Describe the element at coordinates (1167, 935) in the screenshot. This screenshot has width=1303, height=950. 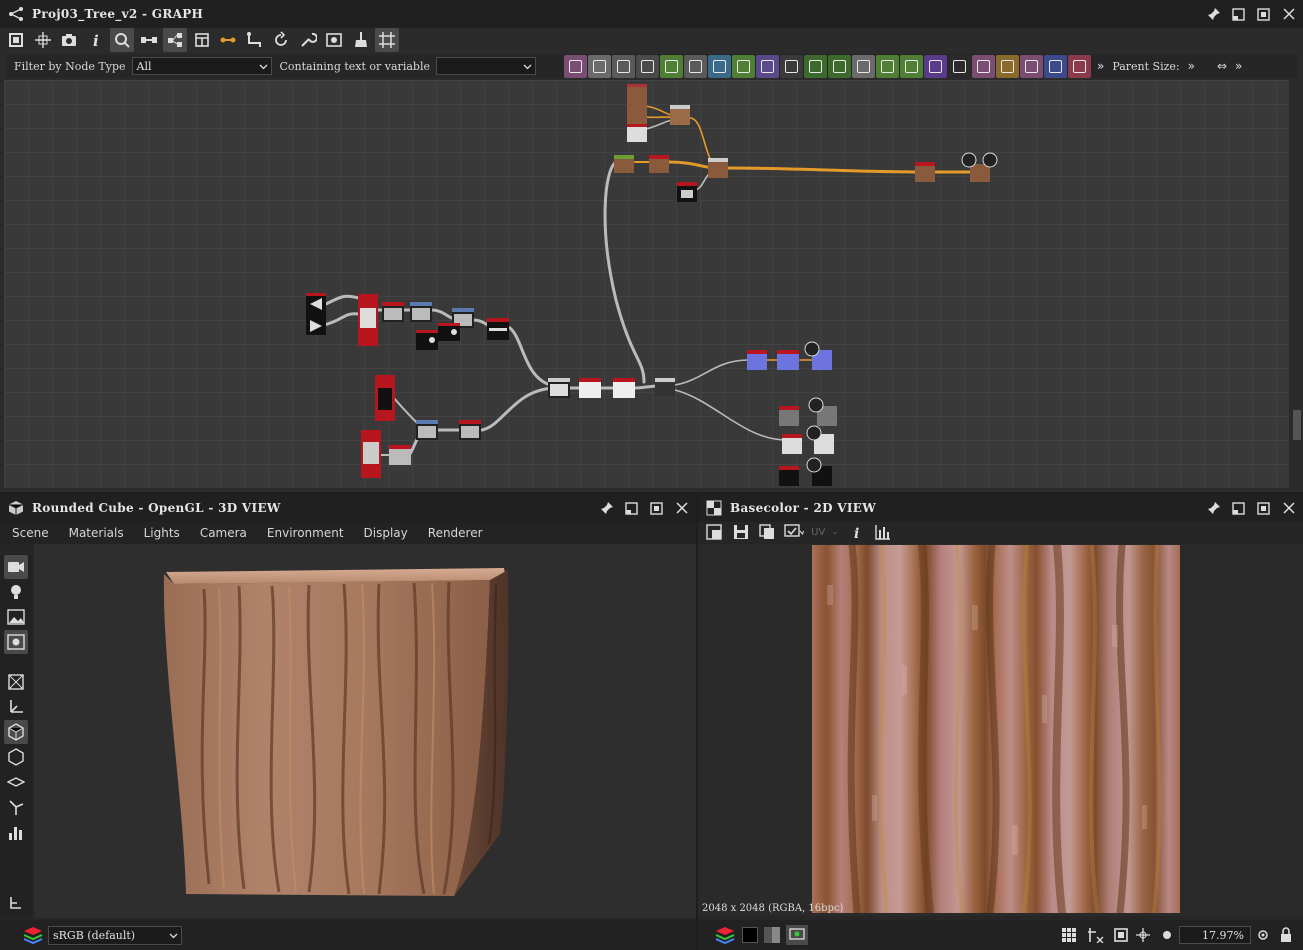
I see `zoom-out-icon` at that location.